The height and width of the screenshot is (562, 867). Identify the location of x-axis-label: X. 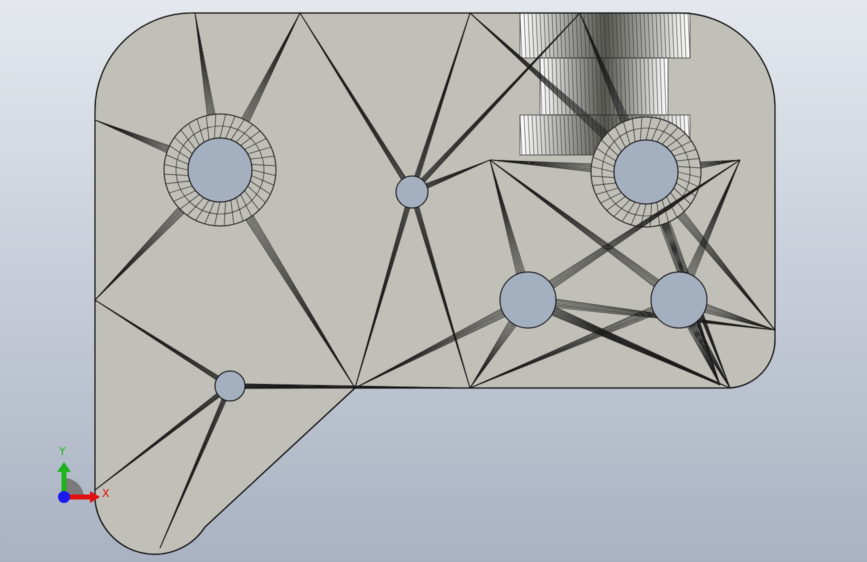
(106, 493).